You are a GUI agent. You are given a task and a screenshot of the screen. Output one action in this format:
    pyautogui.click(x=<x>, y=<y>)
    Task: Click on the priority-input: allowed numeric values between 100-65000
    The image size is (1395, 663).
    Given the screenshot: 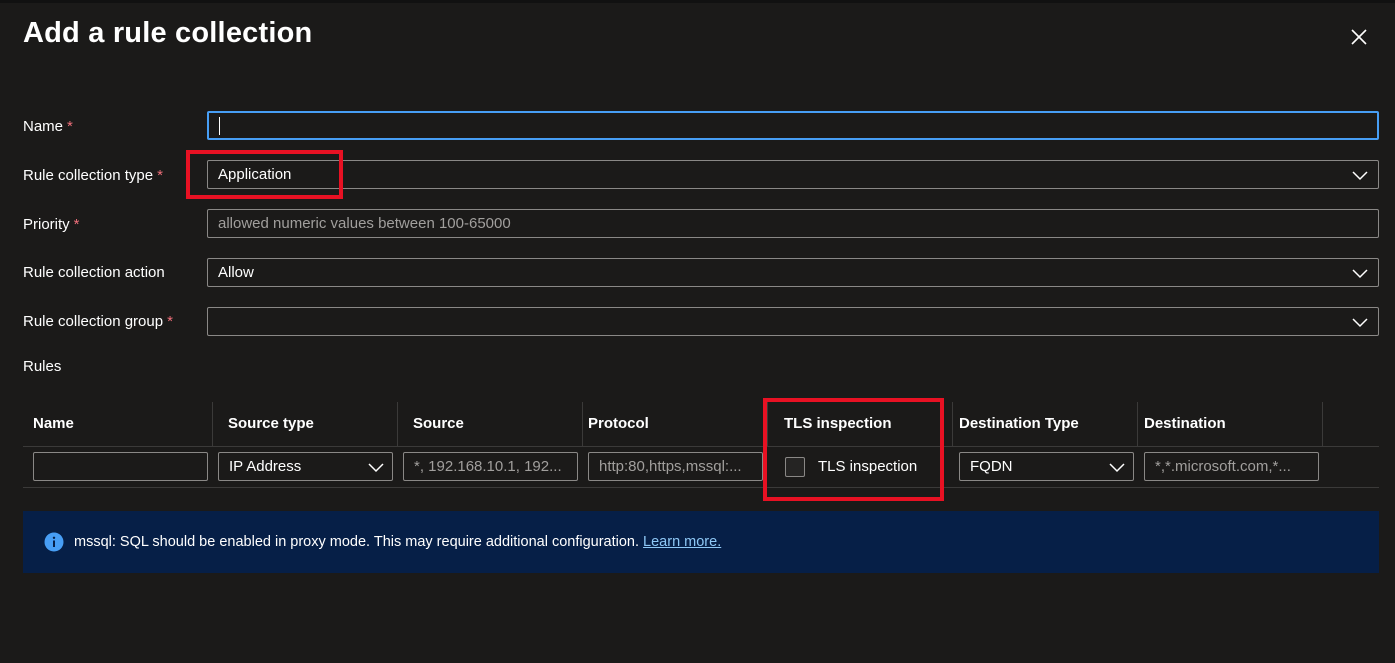 What is the action you would take?
    pyautogui.click(x=793, y=223)
    